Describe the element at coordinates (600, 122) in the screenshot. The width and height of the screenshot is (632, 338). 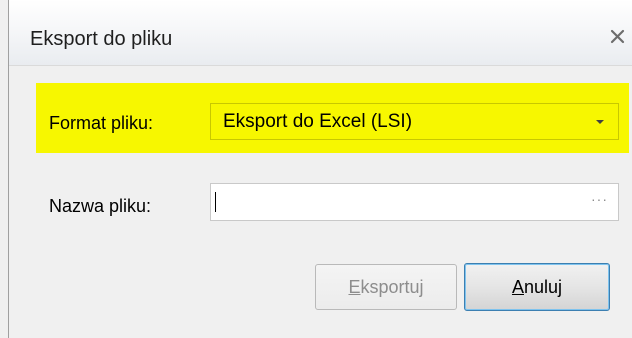
I see `chevron-down-icon` at that location.